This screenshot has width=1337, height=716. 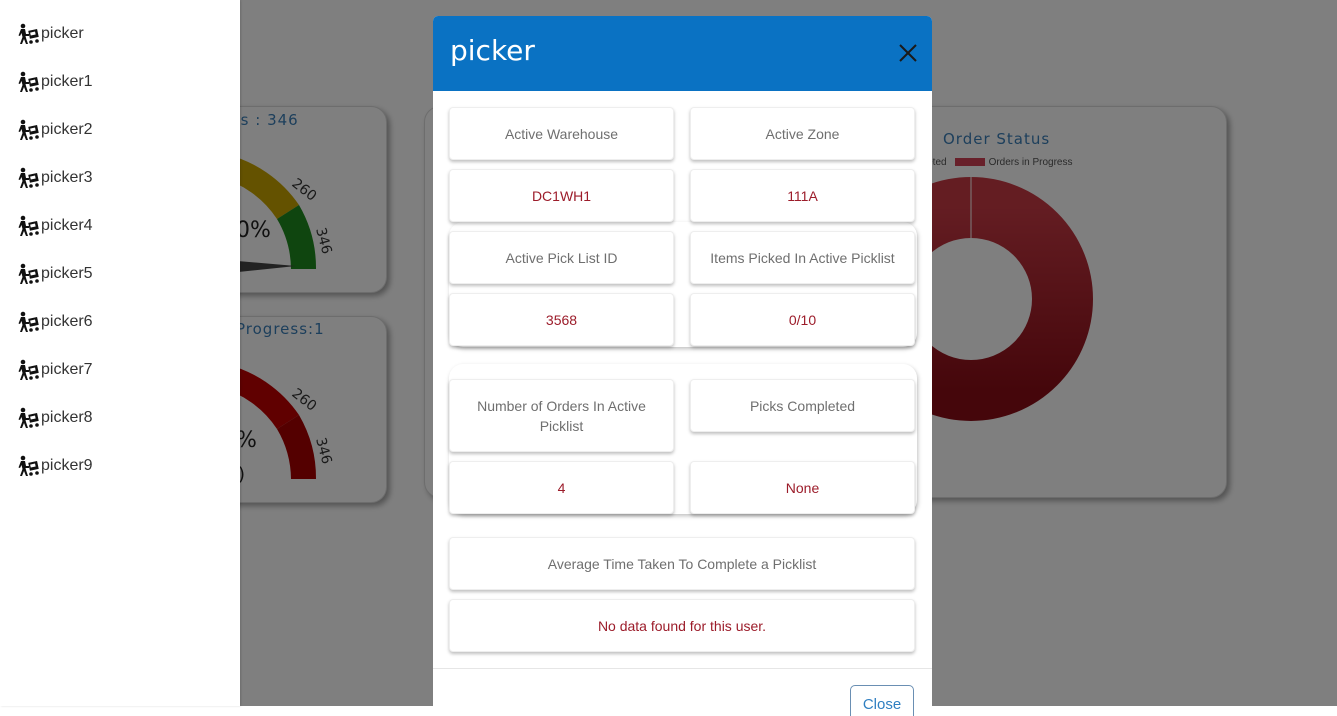 What do you see at coordinates (67, 81) in the screenshot?
I see `drawer-item-label: picker1` at bounding box center [67, 81].